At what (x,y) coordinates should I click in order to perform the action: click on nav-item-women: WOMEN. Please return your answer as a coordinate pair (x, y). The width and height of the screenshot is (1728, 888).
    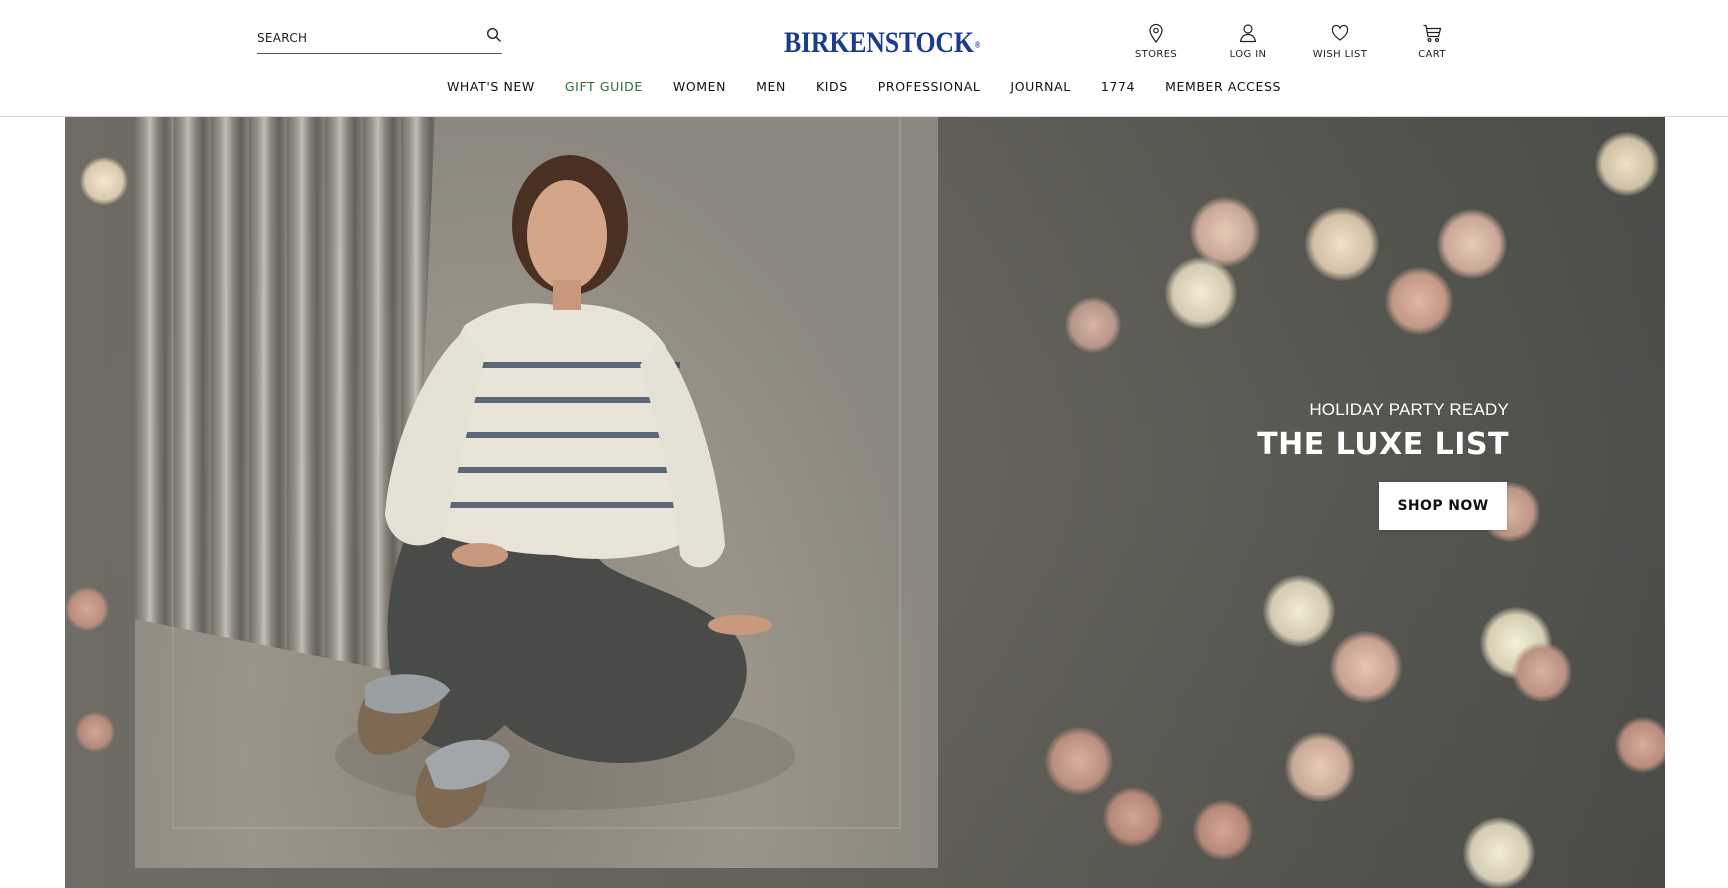
    Looking at the image, I should click on (699, 88).